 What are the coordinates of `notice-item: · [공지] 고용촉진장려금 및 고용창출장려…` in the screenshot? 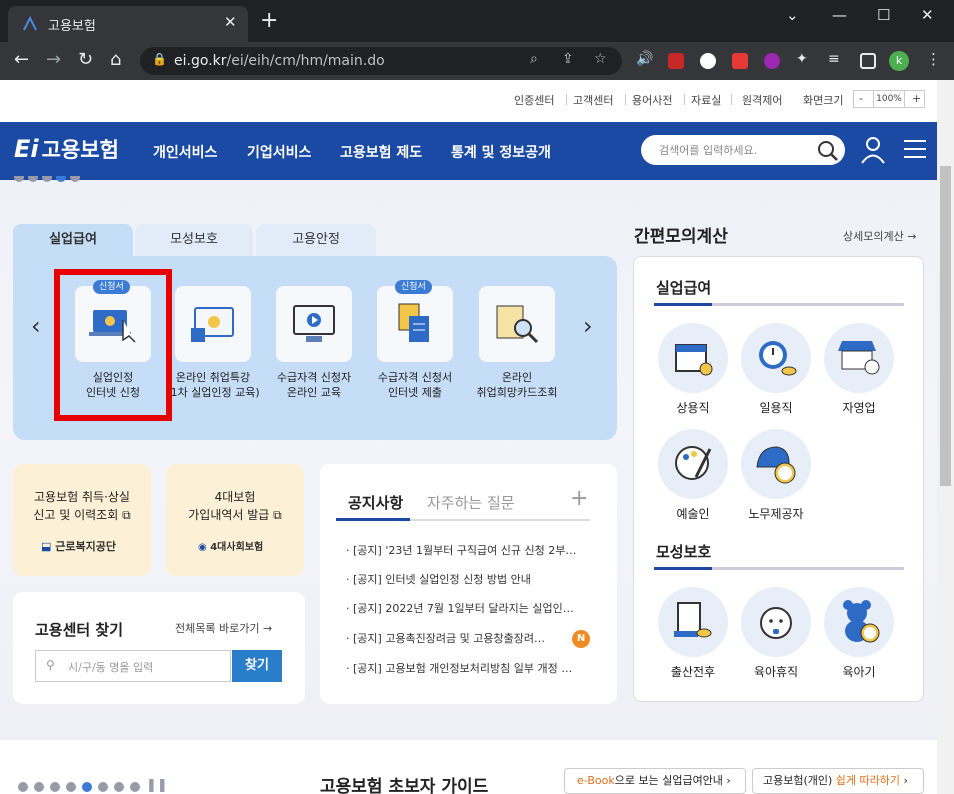 It's located at (459, 638).